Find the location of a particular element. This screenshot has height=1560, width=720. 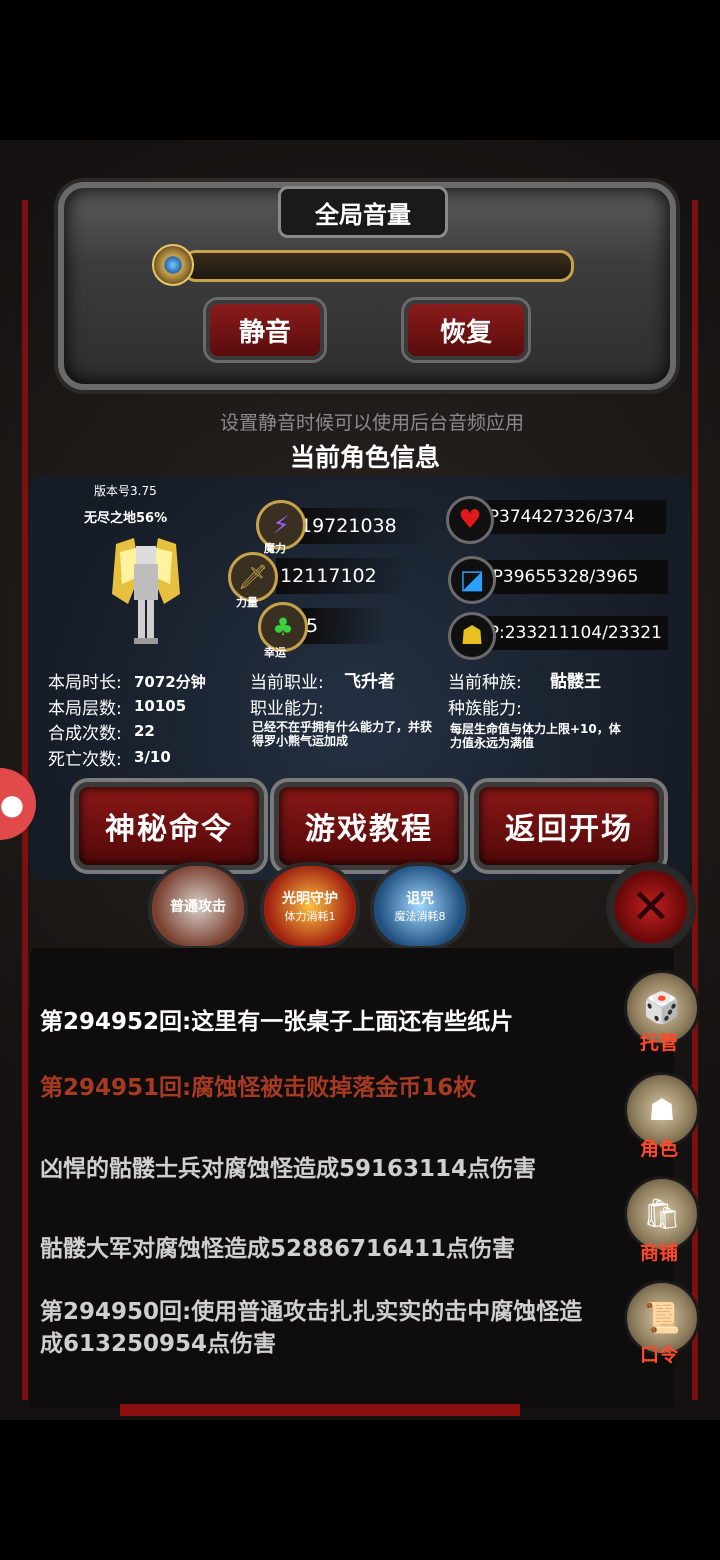

race-ability-label: 种族能力: is located at coordinates (485, 709).